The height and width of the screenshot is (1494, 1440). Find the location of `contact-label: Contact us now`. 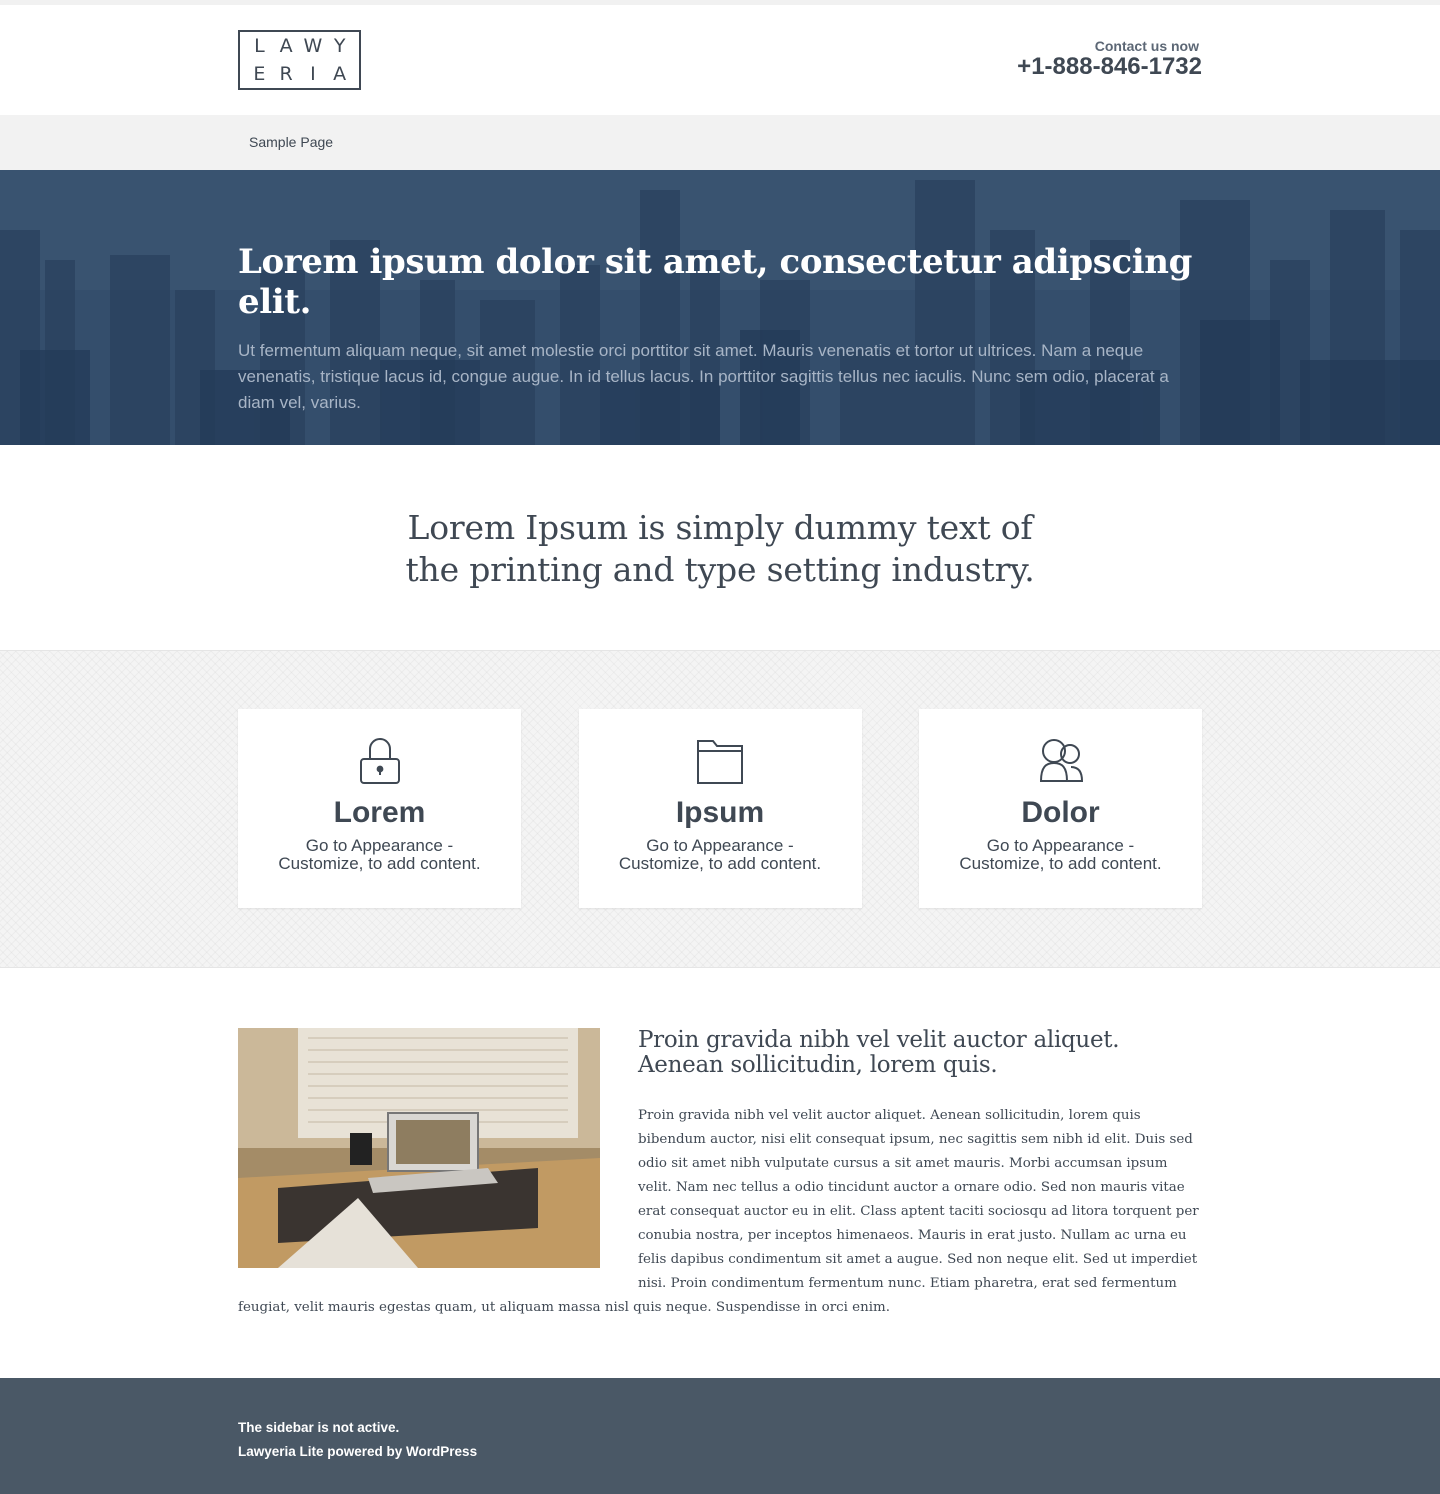

contact-label: Contact us now is located at coordinates (1146, 46).